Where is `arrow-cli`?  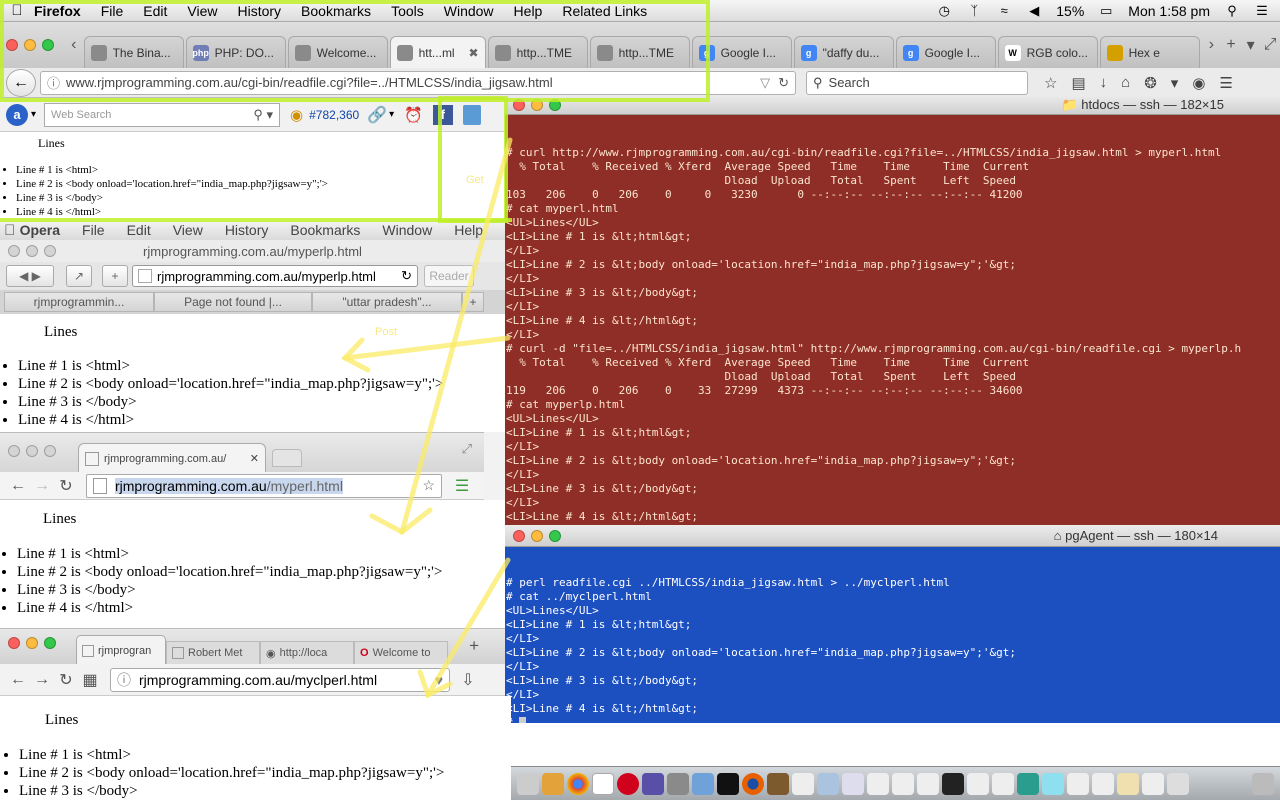 arrow-cli is located at coordinates (468, 627).